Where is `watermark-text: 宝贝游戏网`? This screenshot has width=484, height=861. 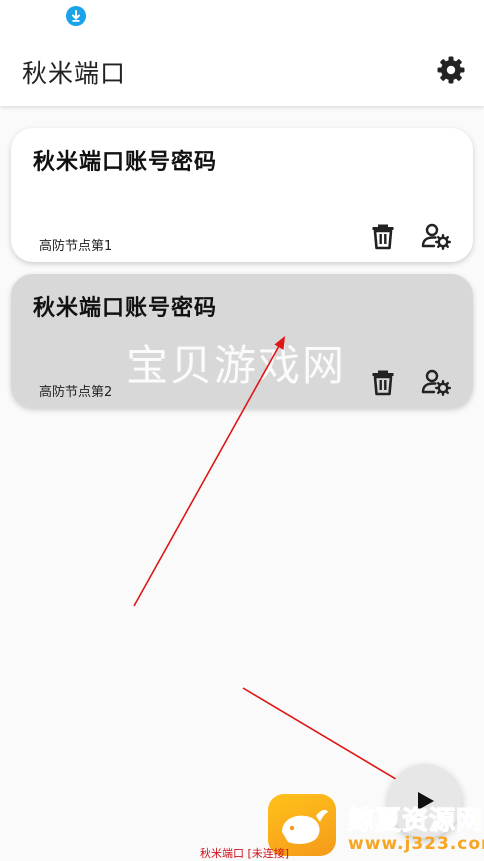 watermark-text: 宝贝游戏网 is located at coordinates (236, 365).